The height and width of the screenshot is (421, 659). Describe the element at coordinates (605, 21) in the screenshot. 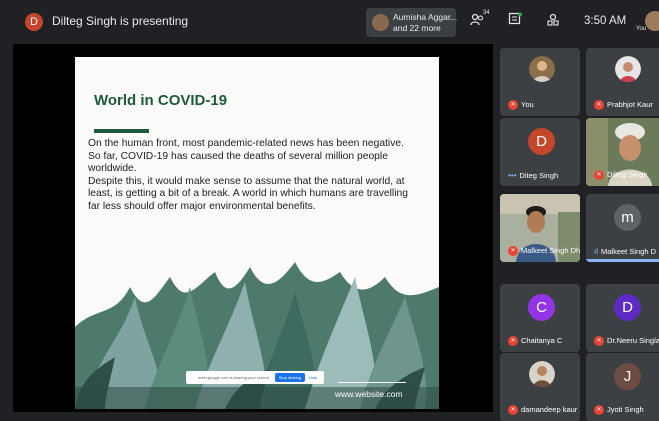

I see `clock: 3:50 AM` at that location.